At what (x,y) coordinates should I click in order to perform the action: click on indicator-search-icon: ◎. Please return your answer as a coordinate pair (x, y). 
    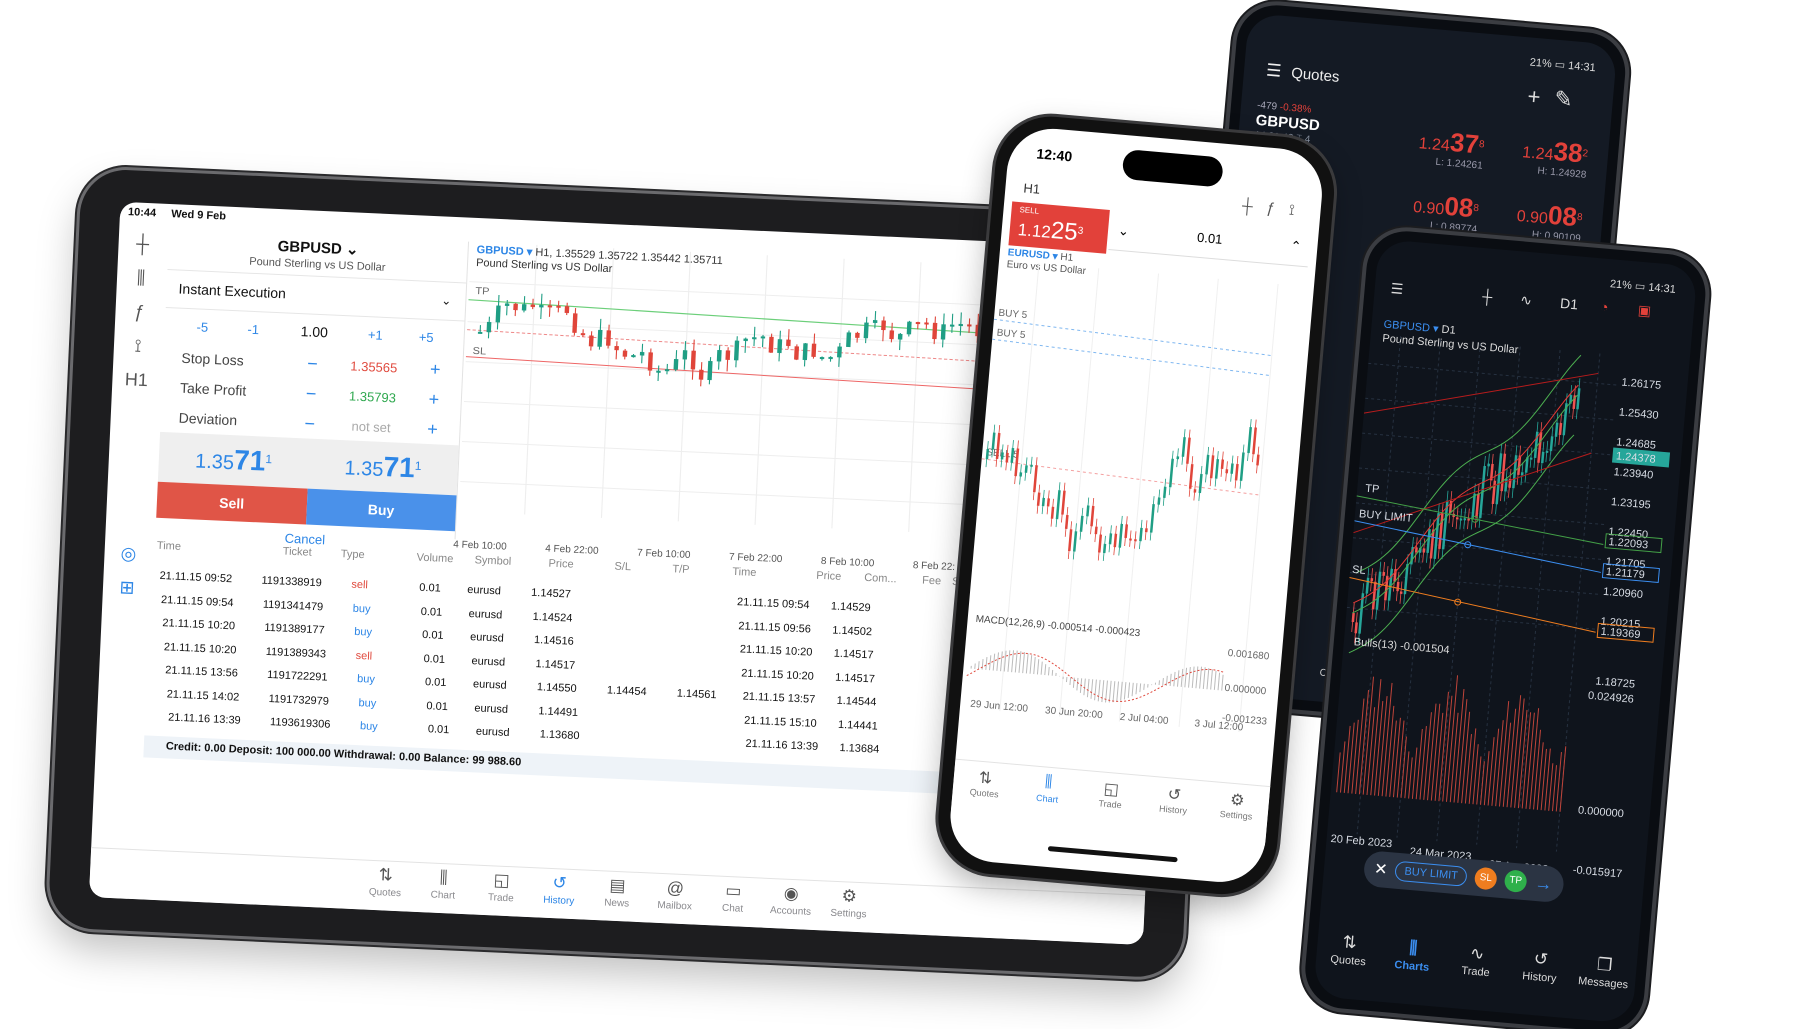
    Looking at the image, I should click on (128, 553).